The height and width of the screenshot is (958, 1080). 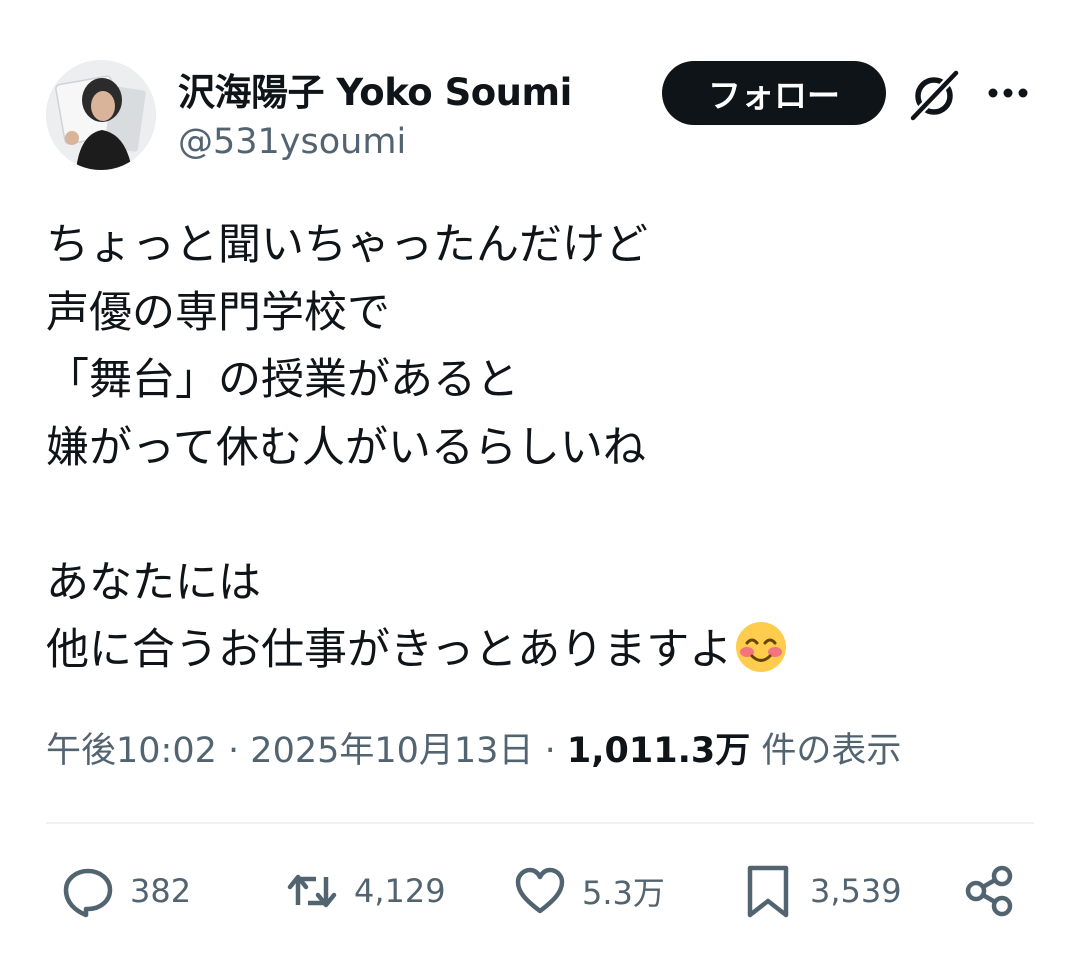 What do you see at coordinates (131, 751) in the screenshot?
I see `tweet-time: 午後10:02` at bounding box center [131, 751].